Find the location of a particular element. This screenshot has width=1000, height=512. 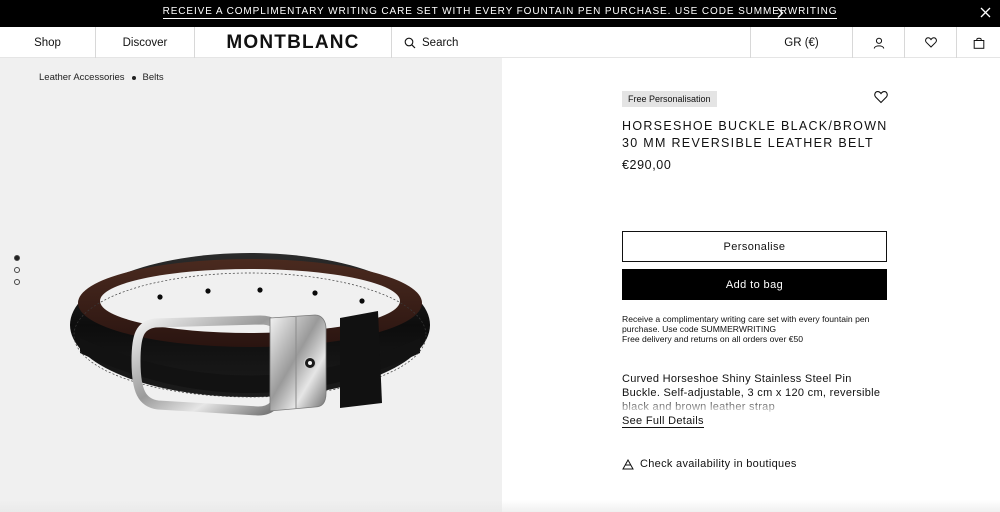

breadcrumb-leather-accessories: Leather Accessories is located at coordinates (82, 77).